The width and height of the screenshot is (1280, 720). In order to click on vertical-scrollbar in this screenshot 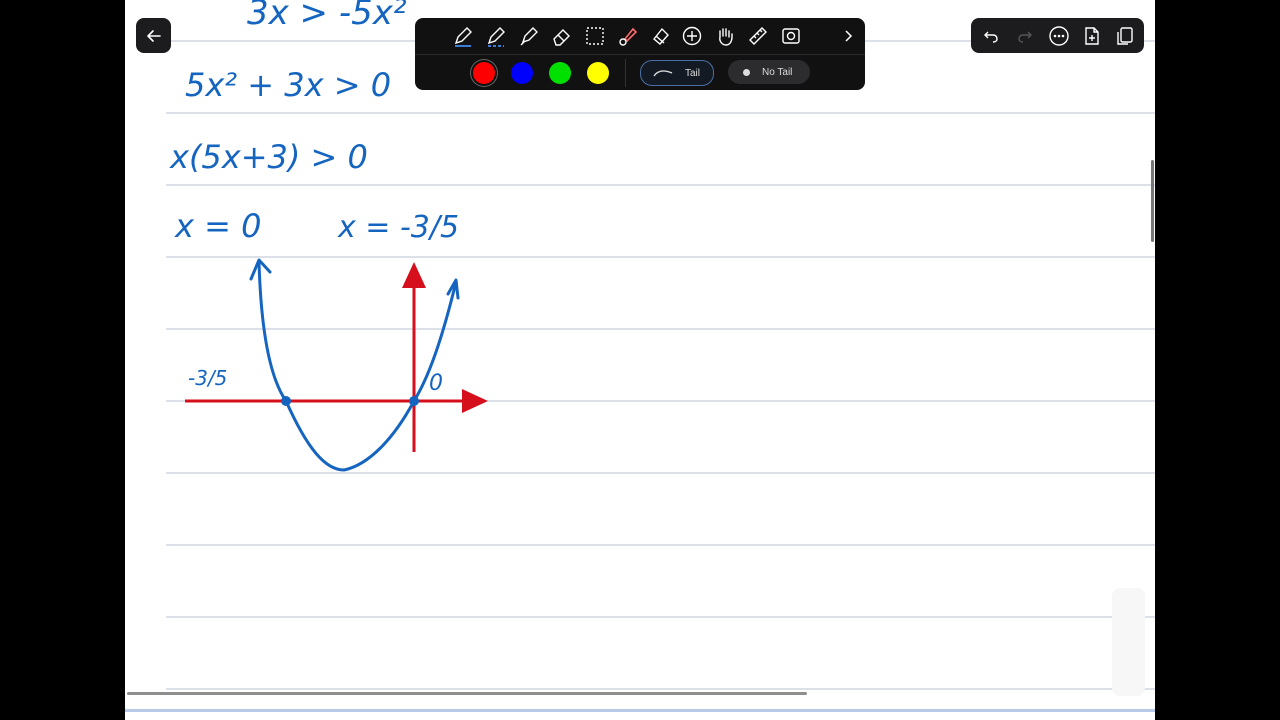, I will do `click(1152, 201)`.